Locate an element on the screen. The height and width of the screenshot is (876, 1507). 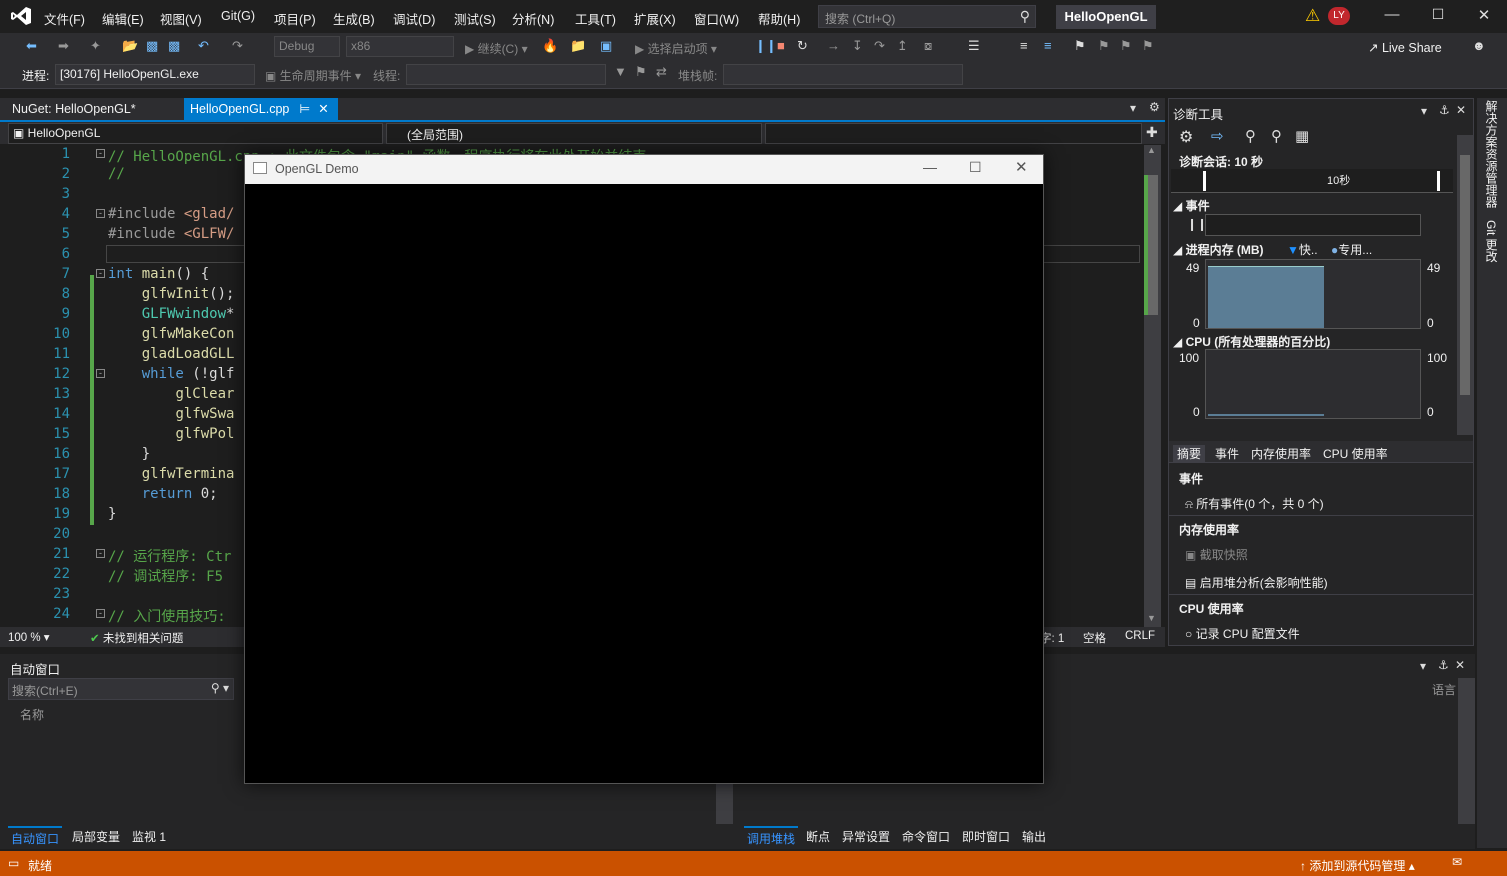
comment-icon: ≡ is located at coordinates (1024, 45).